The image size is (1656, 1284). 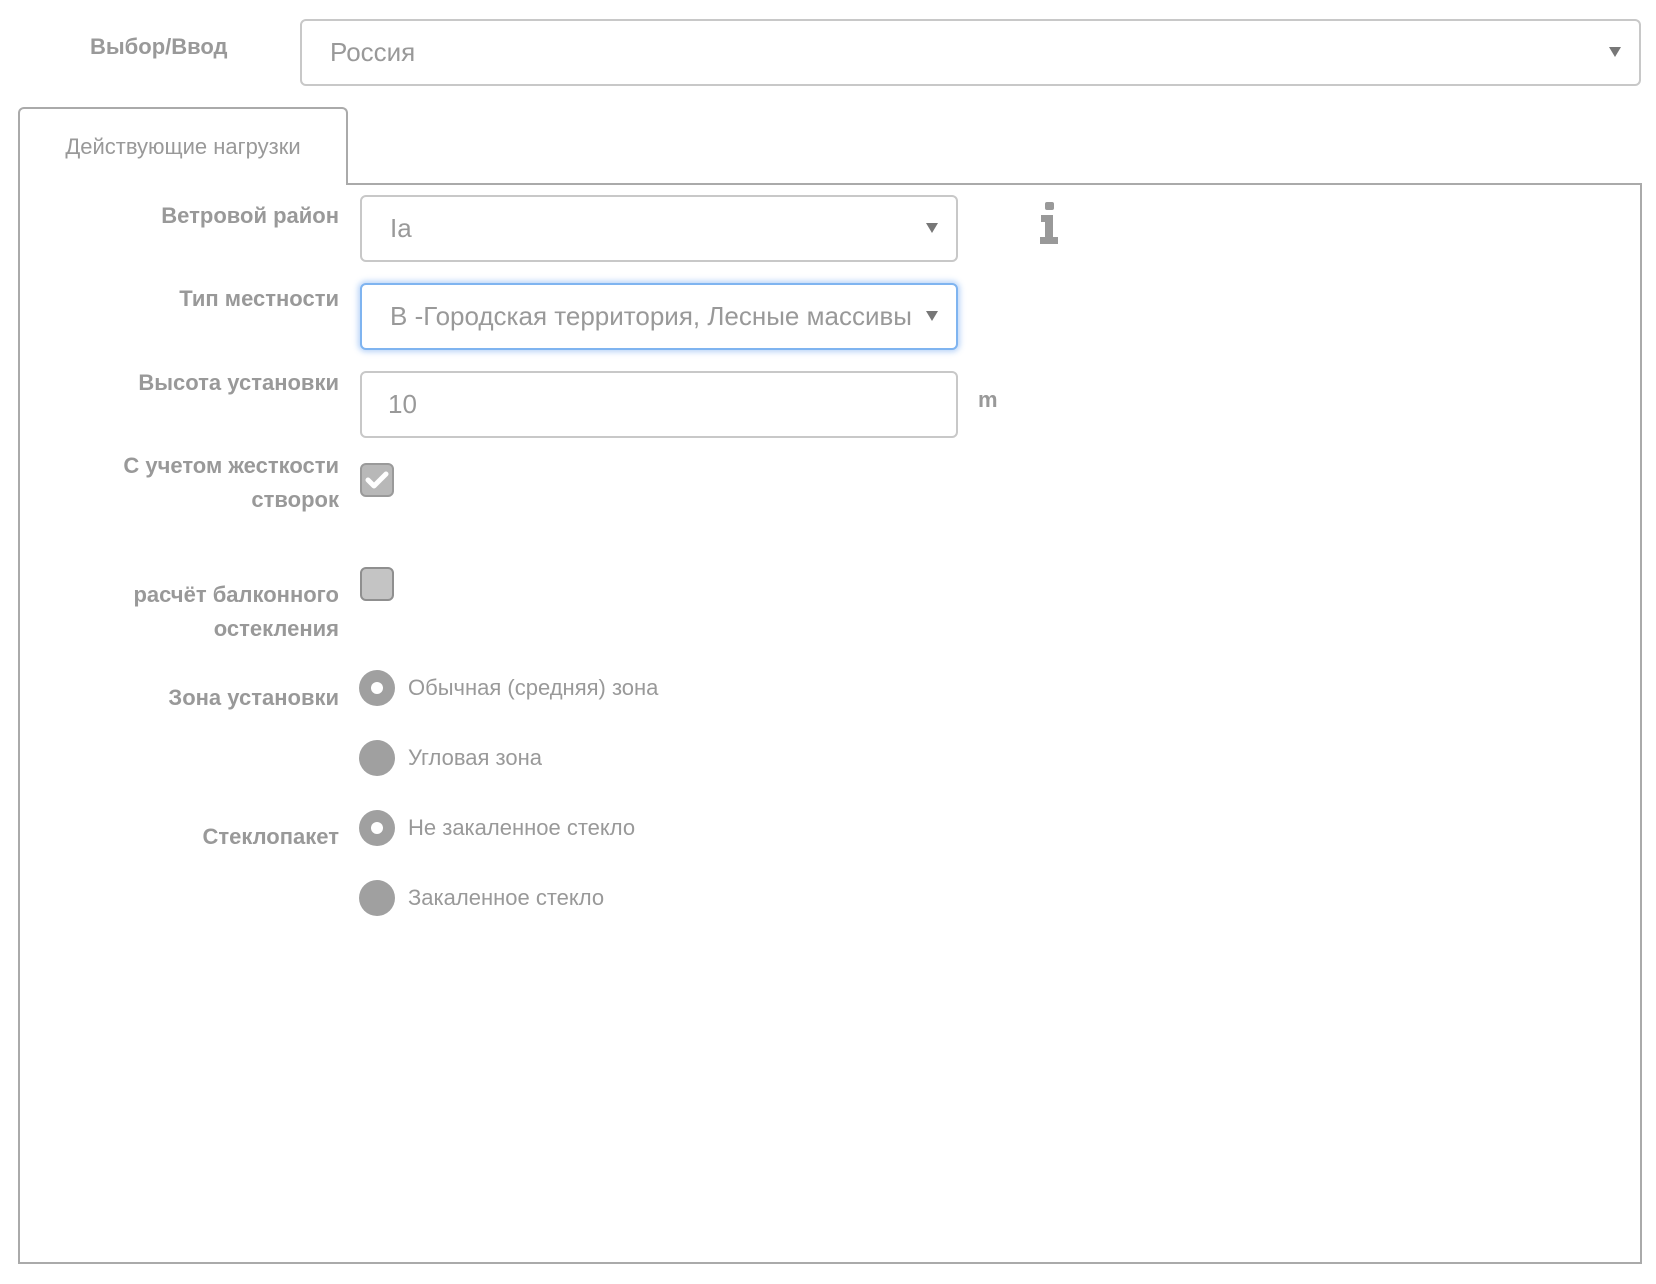 I want to click on sash-stiffness-checkbox, so click(x=377, y=480).